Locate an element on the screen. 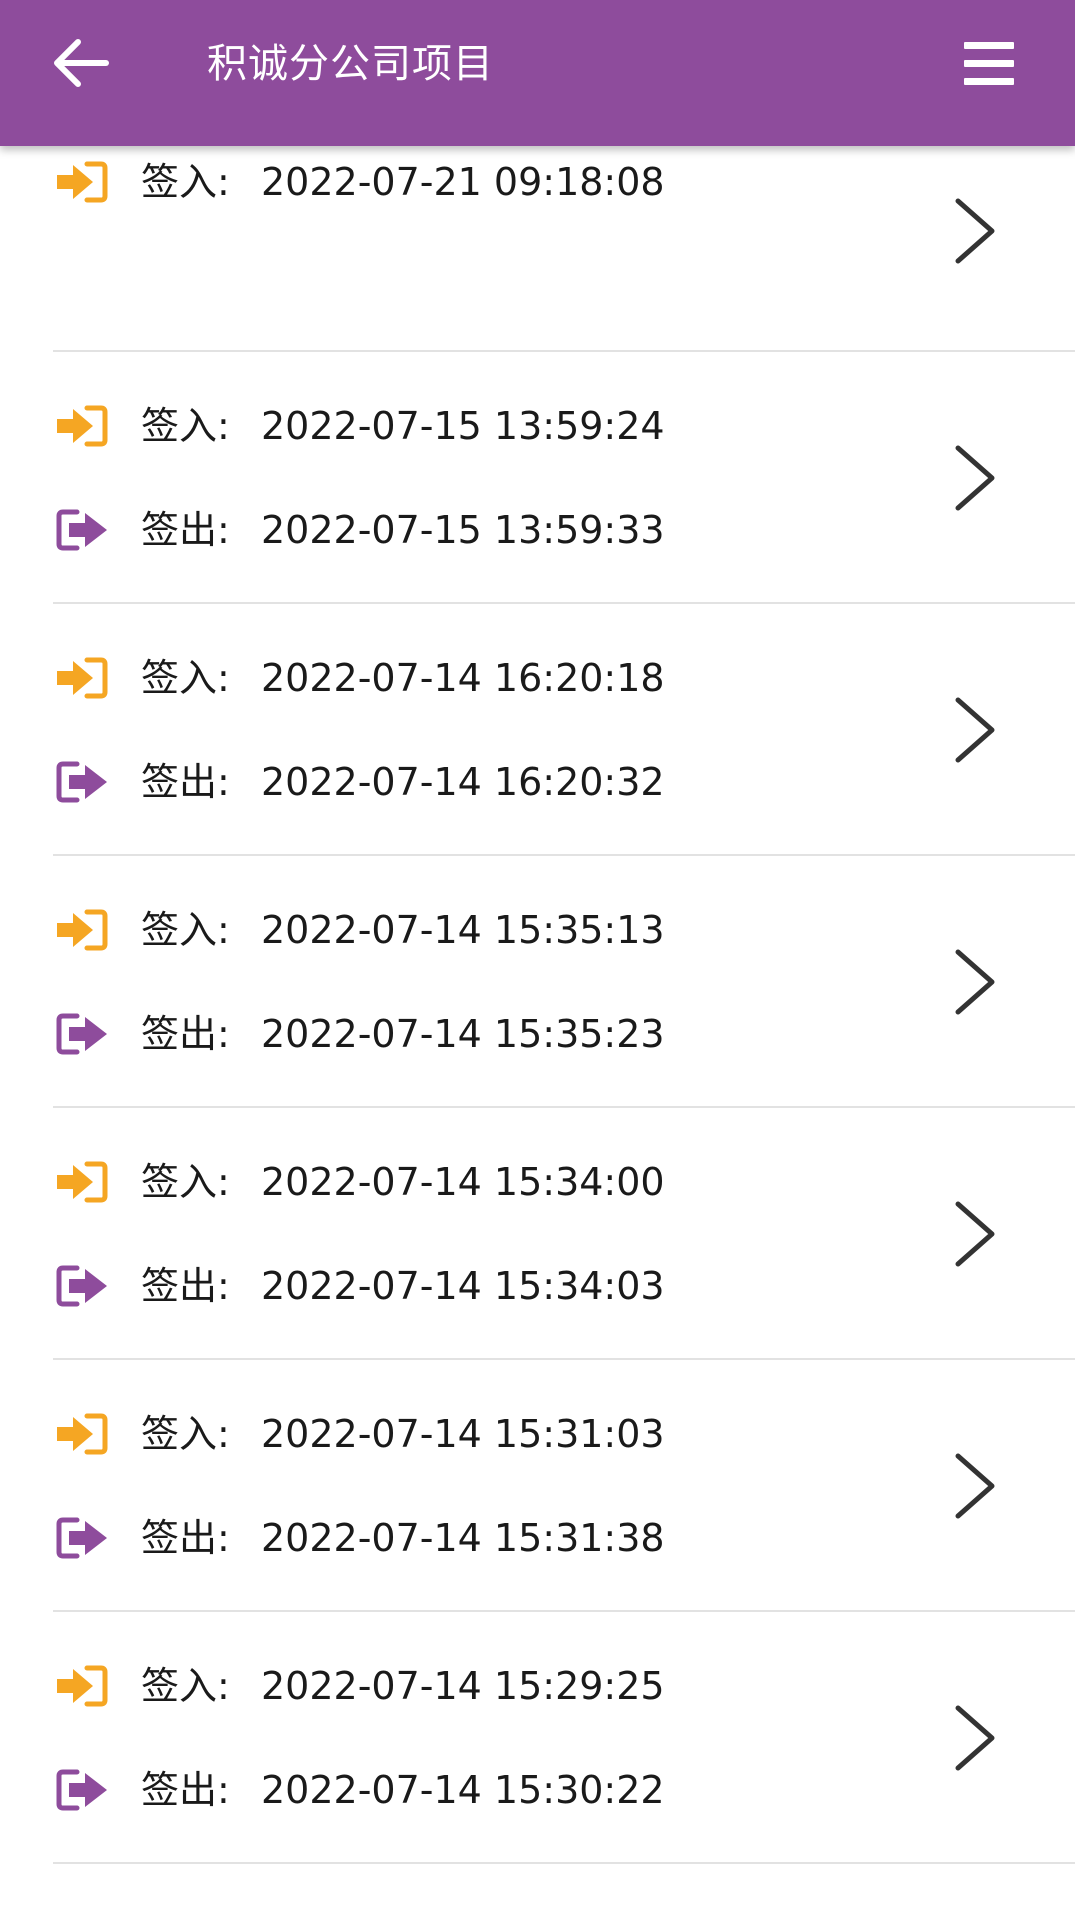  arrow-left-icon is located at coordinates (81, 63).